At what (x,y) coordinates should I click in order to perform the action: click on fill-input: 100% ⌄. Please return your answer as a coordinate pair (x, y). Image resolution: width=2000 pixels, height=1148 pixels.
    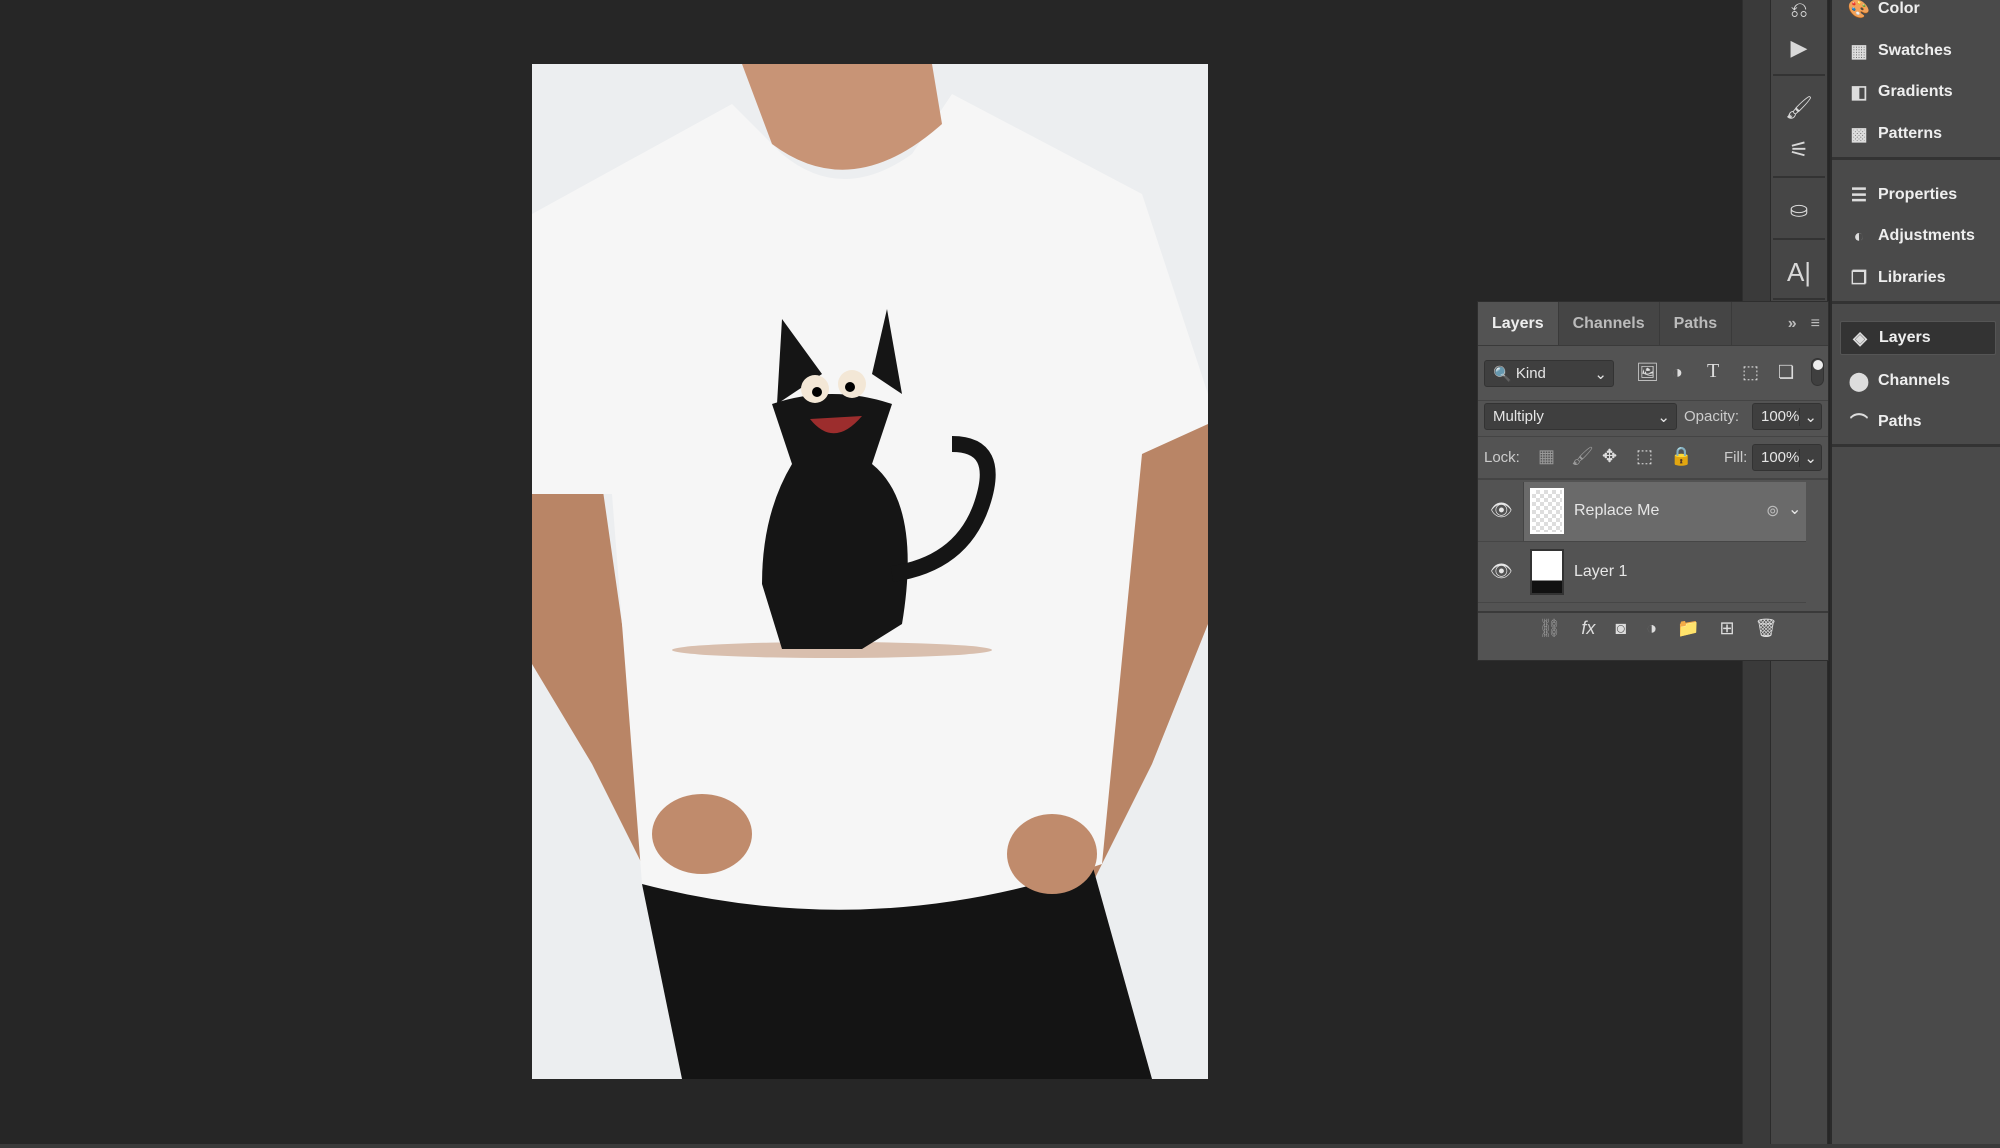
    Looking at the image, I should click on (1787, 457).